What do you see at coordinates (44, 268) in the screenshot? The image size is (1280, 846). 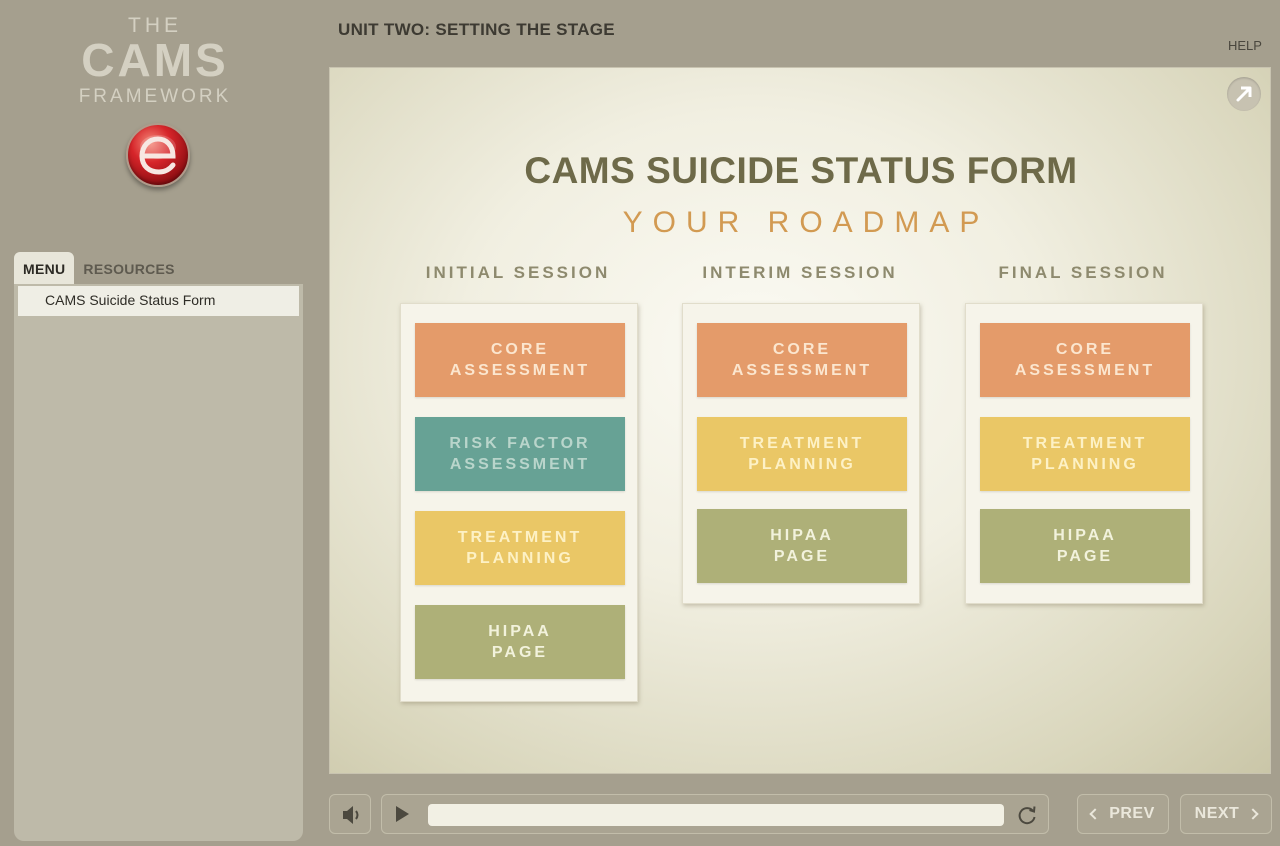 I see `tab-menu: MENU` at bounding box center [44, 268].